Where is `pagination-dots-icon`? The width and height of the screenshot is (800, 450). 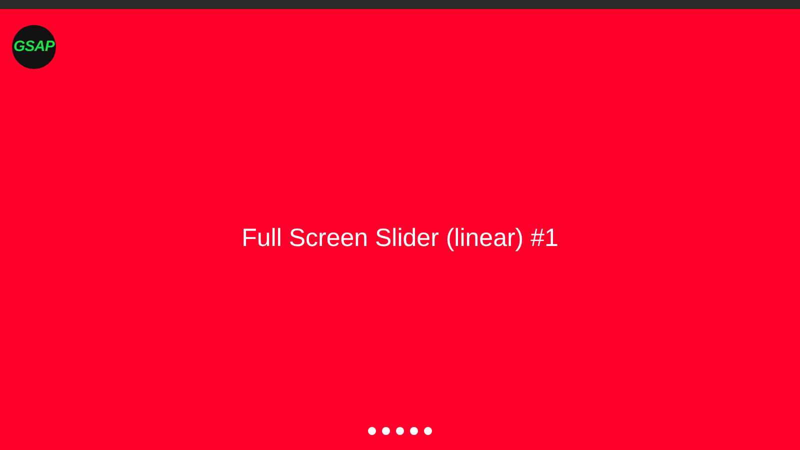
pagination-dots-icon is located at coordinates (400, 431).